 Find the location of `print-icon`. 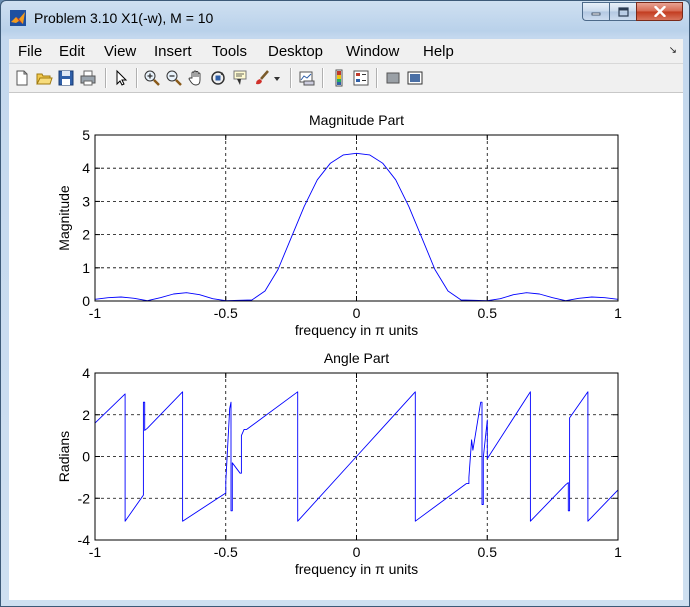

print-icon is located at coordinates (88, 78).